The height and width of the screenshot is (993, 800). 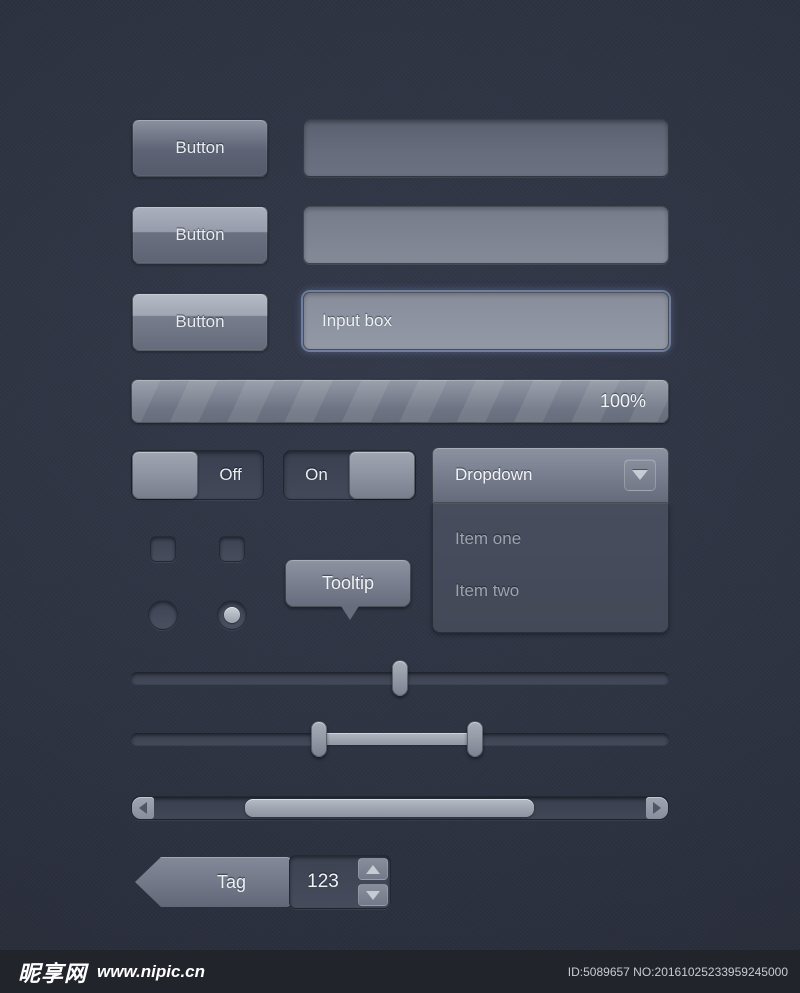 I want to click on button-hover-label: Button, so click(x=200, y=234).